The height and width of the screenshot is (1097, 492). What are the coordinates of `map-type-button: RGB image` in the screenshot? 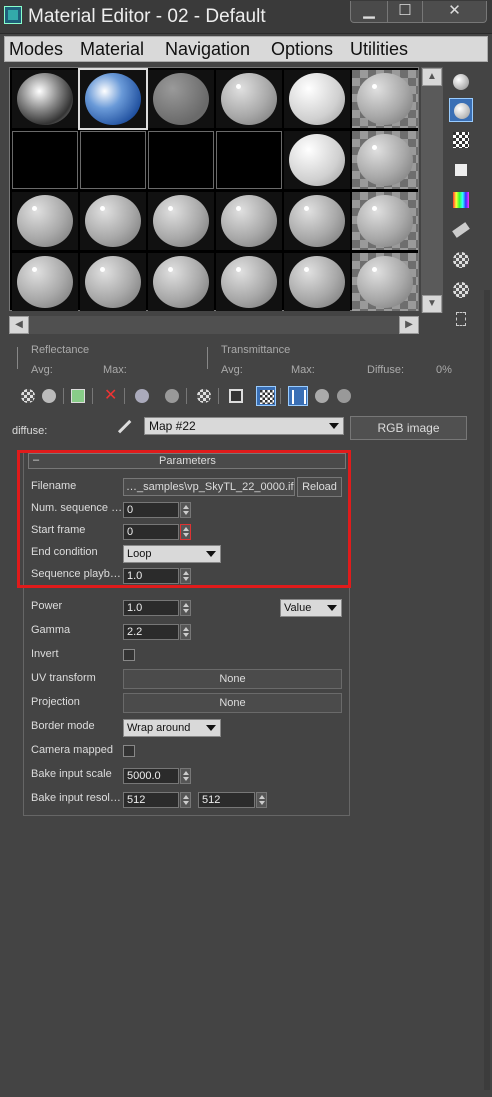 It's located at (408, 428).